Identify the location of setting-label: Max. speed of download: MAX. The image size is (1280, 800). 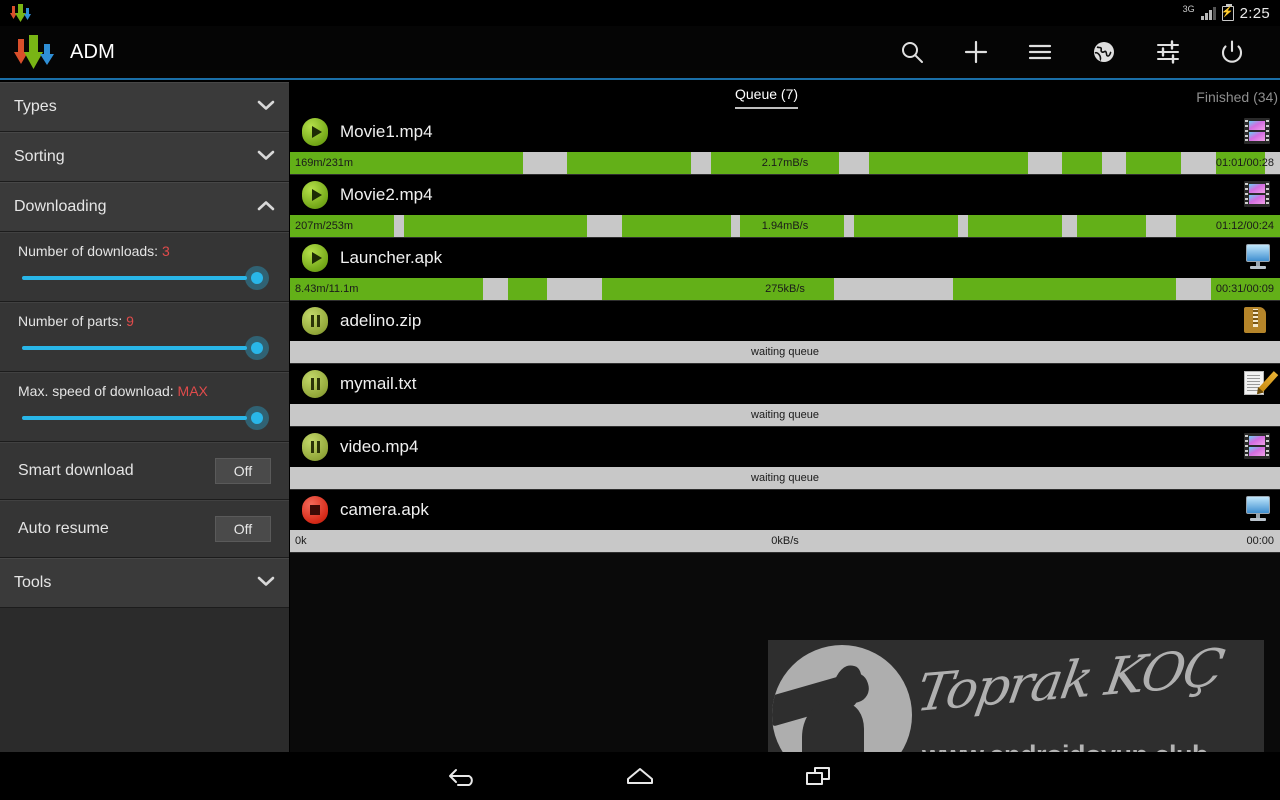
(144, 391).